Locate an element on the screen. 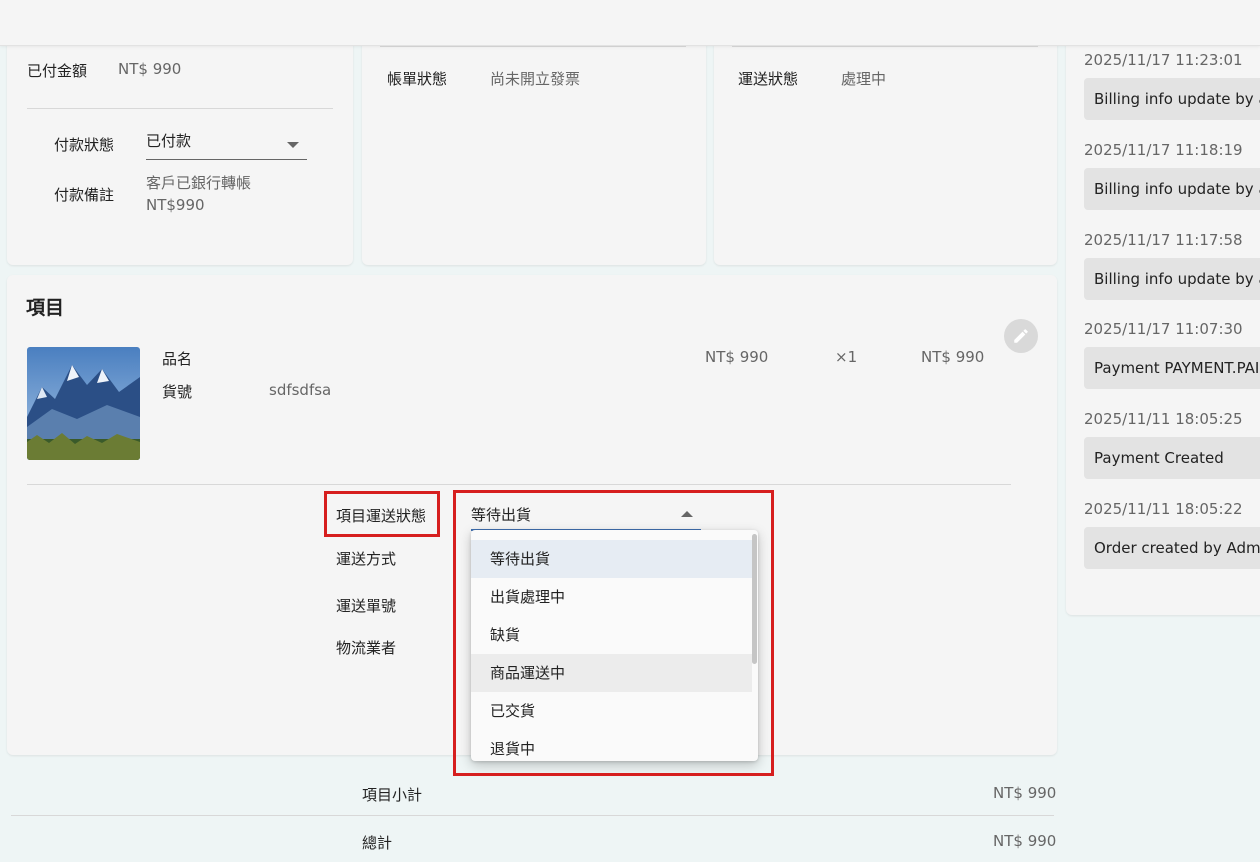 The height and width of the screenshot is (862, 1260). ship-status-dropdown: 等待出貨 出貨處理中 缺貨 商品運送中 已交貨 退貨中 is located at coordinates (614, 645).